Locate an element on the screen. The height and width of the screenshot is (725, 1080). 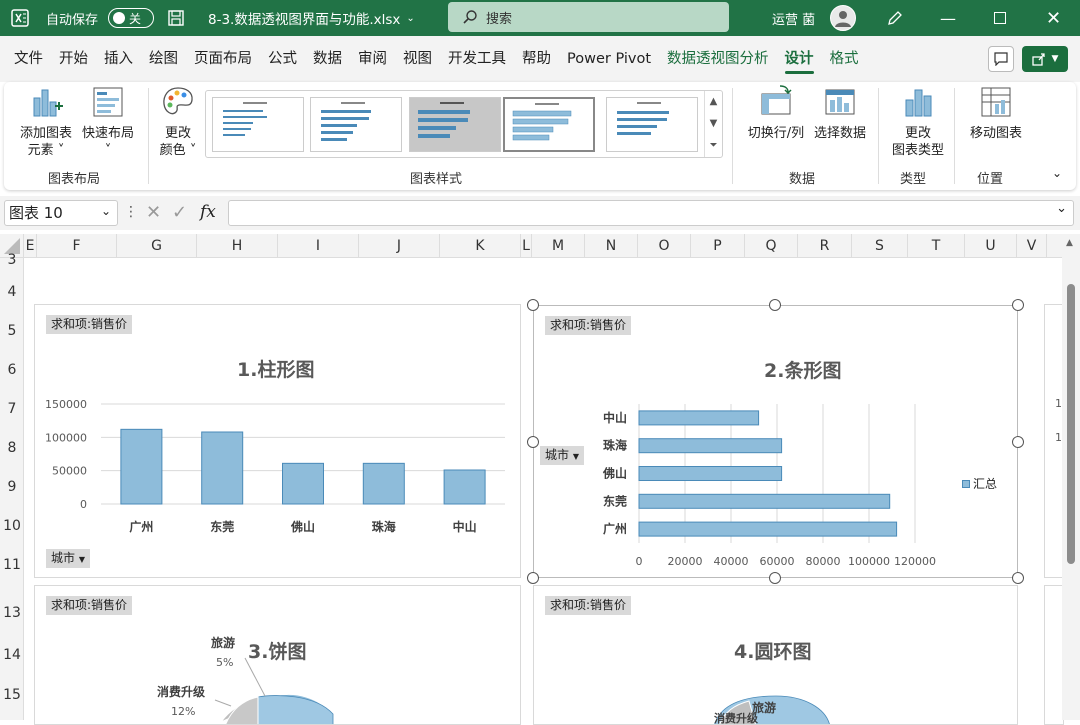
tab-data: 数据 is located at coordinates (327, 59).